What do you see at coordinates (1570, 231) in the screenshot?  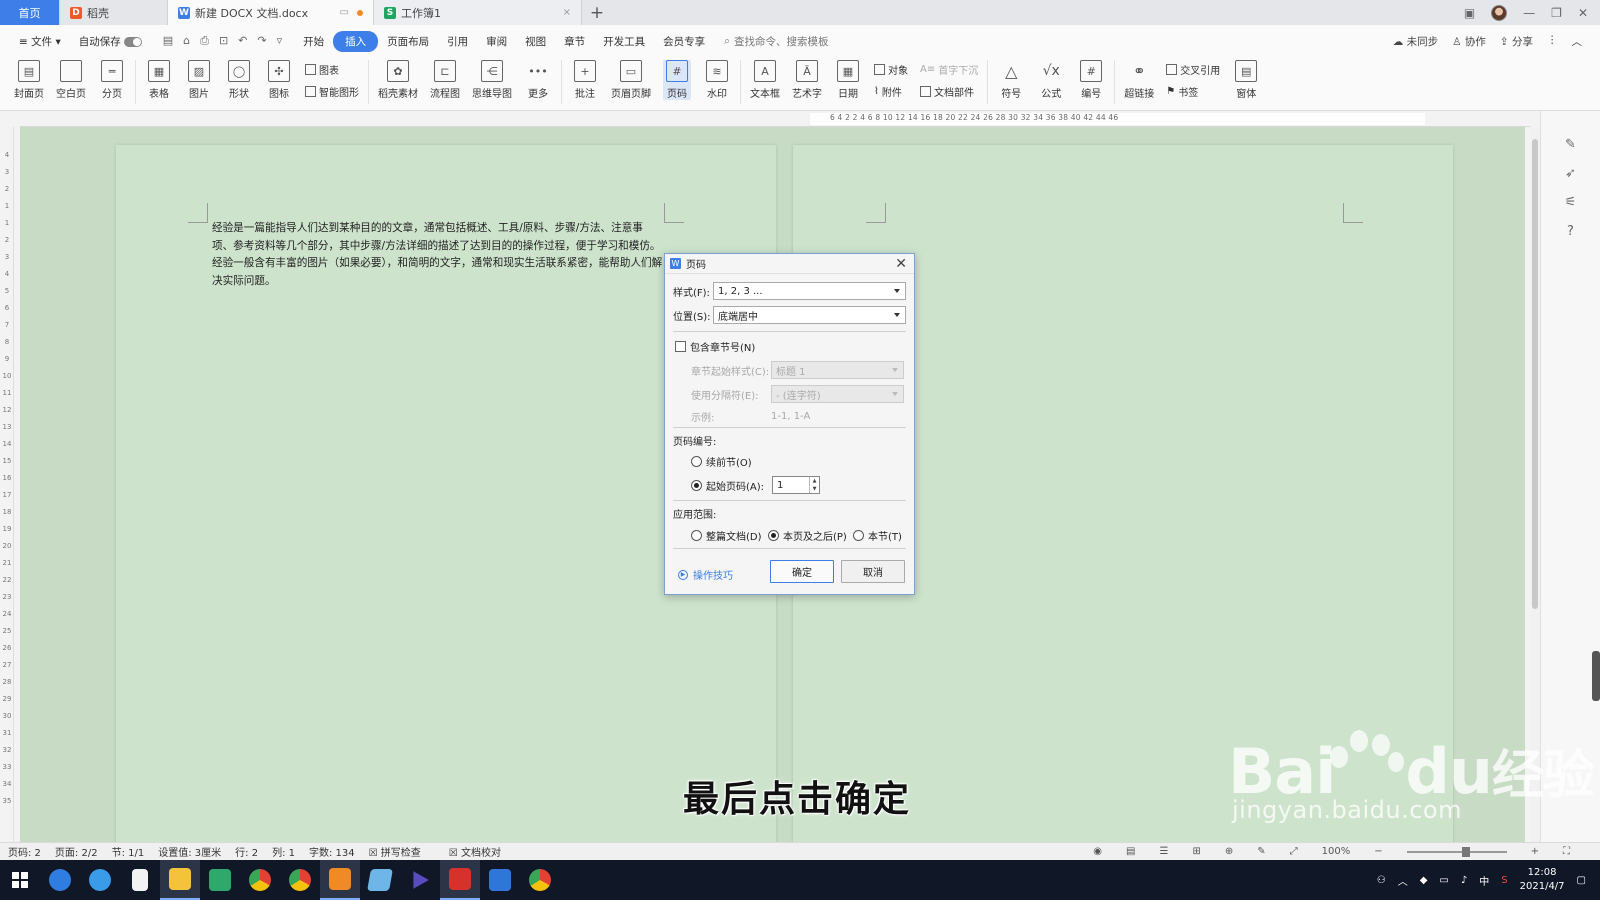 I see `help-icon: ?` at bounding box center [1570, 231].